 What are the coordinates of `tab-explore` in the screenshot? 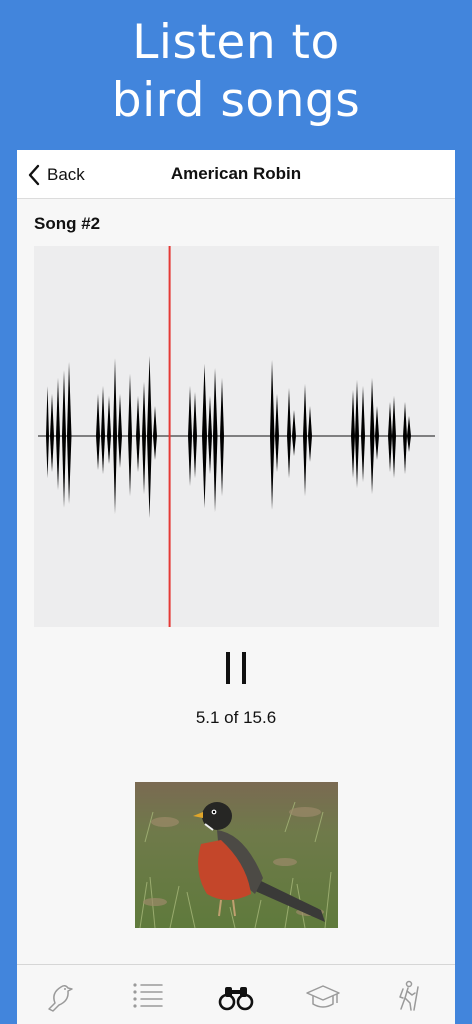 It's located at (411, 996).